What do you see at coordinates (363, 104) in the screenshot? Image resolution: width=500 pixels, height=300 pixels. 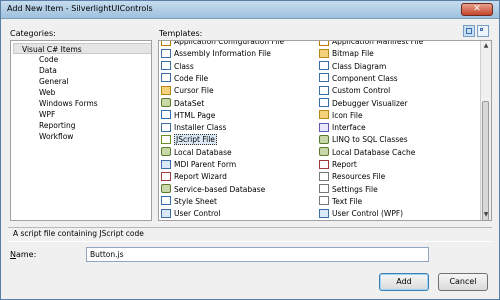 I see `template-item: Debugger Visualizer` at bounding box center [363, 104].